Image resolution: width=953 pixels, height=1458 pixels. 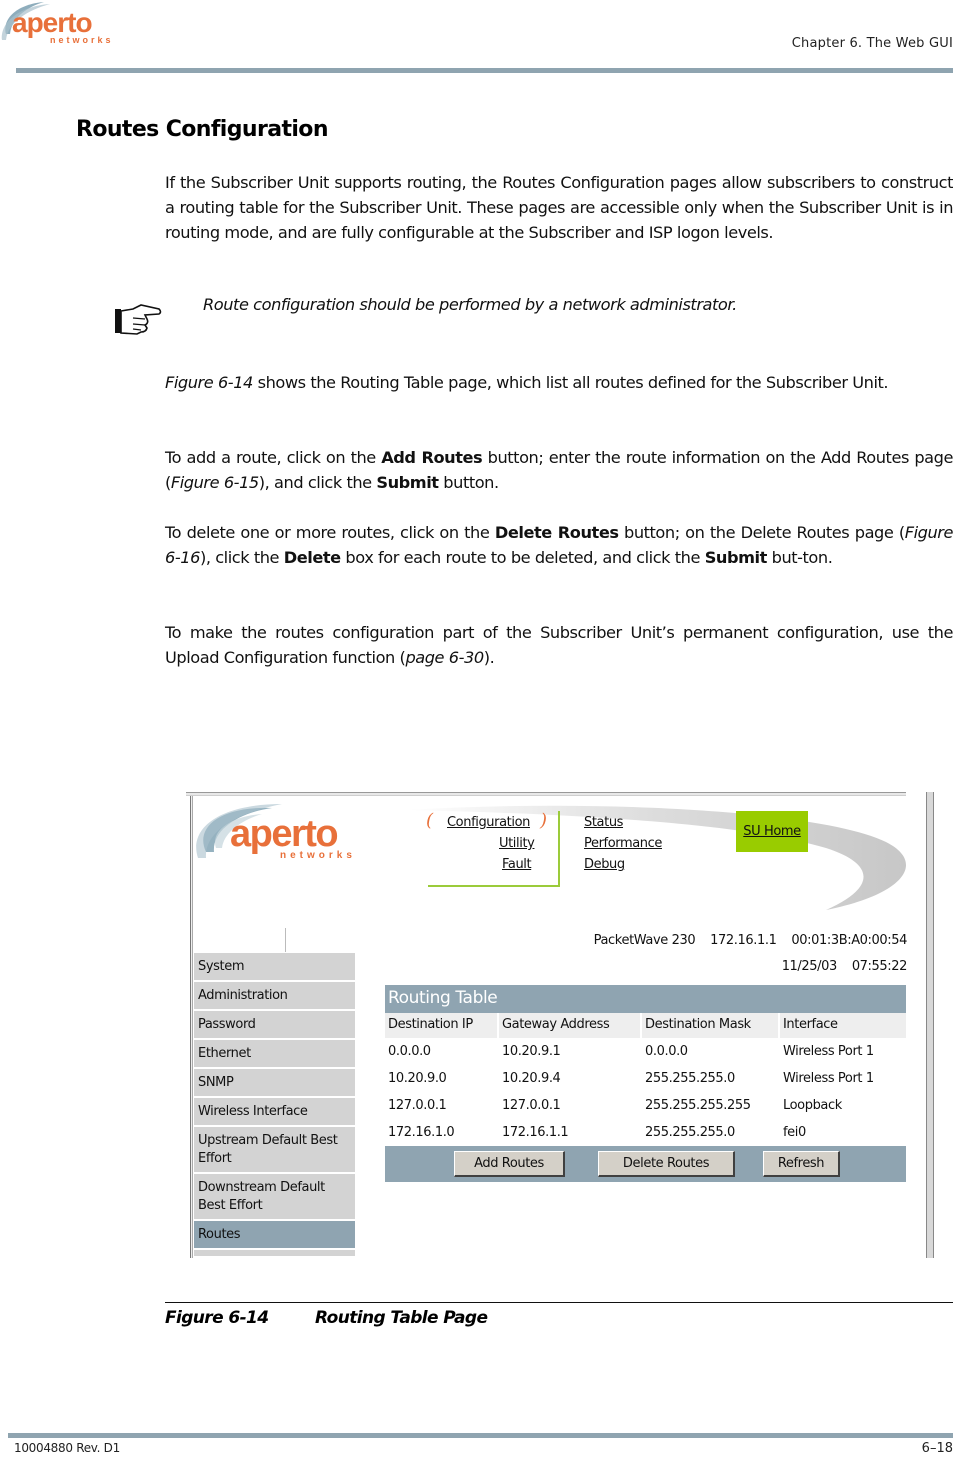 I want to click on cell-destination-ip: 10.20.9.0, so click(x=417, y=1078).